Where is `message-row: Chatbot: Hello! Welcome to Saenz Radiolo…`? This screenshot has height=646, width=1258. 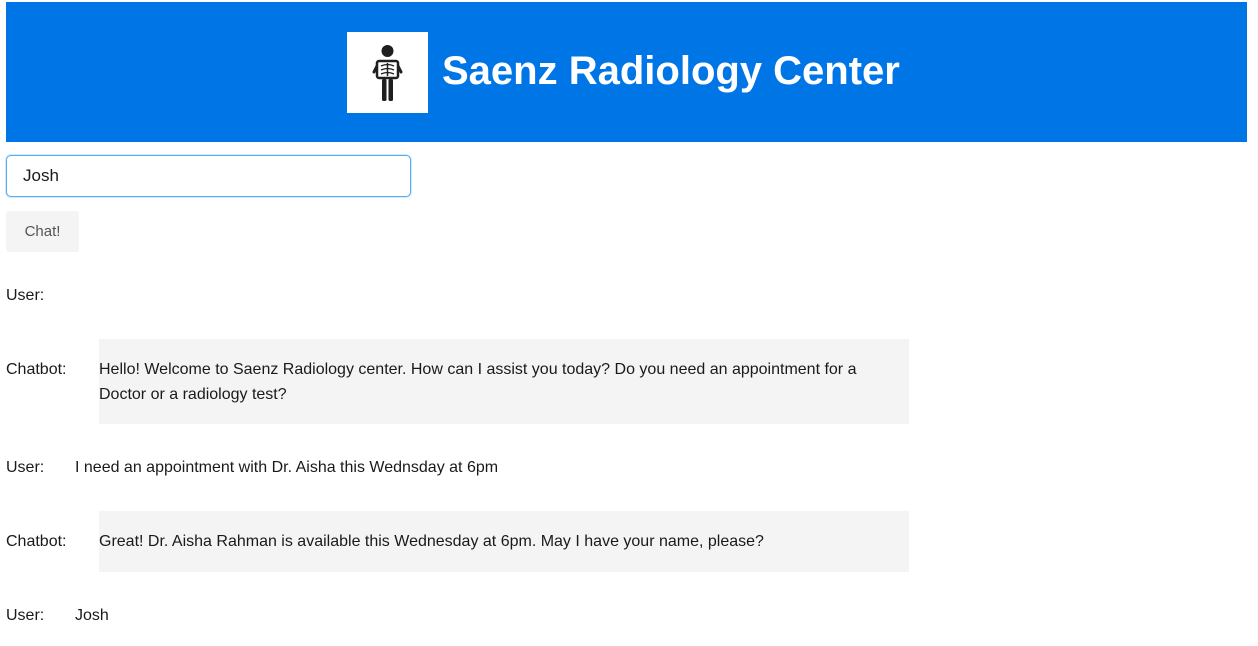
message-row: Chatbot: Hello! Welcome to Saenz Radiolo… is located at coordinates (461, 382).